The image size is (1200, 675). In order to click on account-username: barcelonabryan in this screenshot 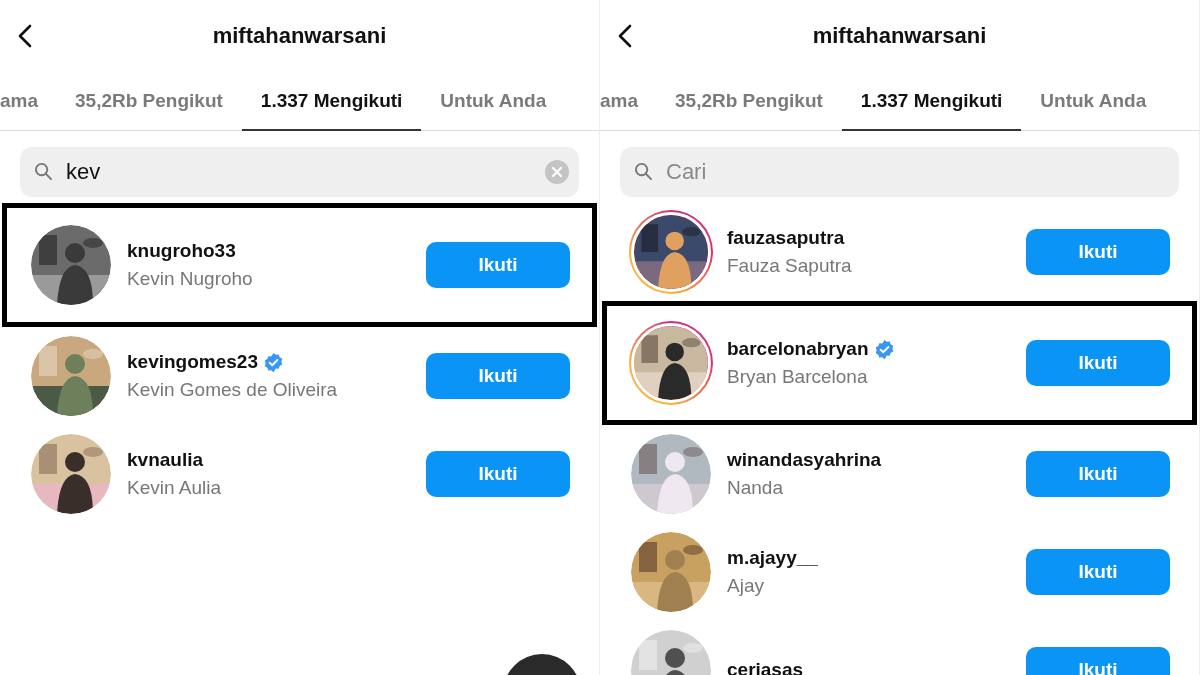, I will do `click(798, 349)`.